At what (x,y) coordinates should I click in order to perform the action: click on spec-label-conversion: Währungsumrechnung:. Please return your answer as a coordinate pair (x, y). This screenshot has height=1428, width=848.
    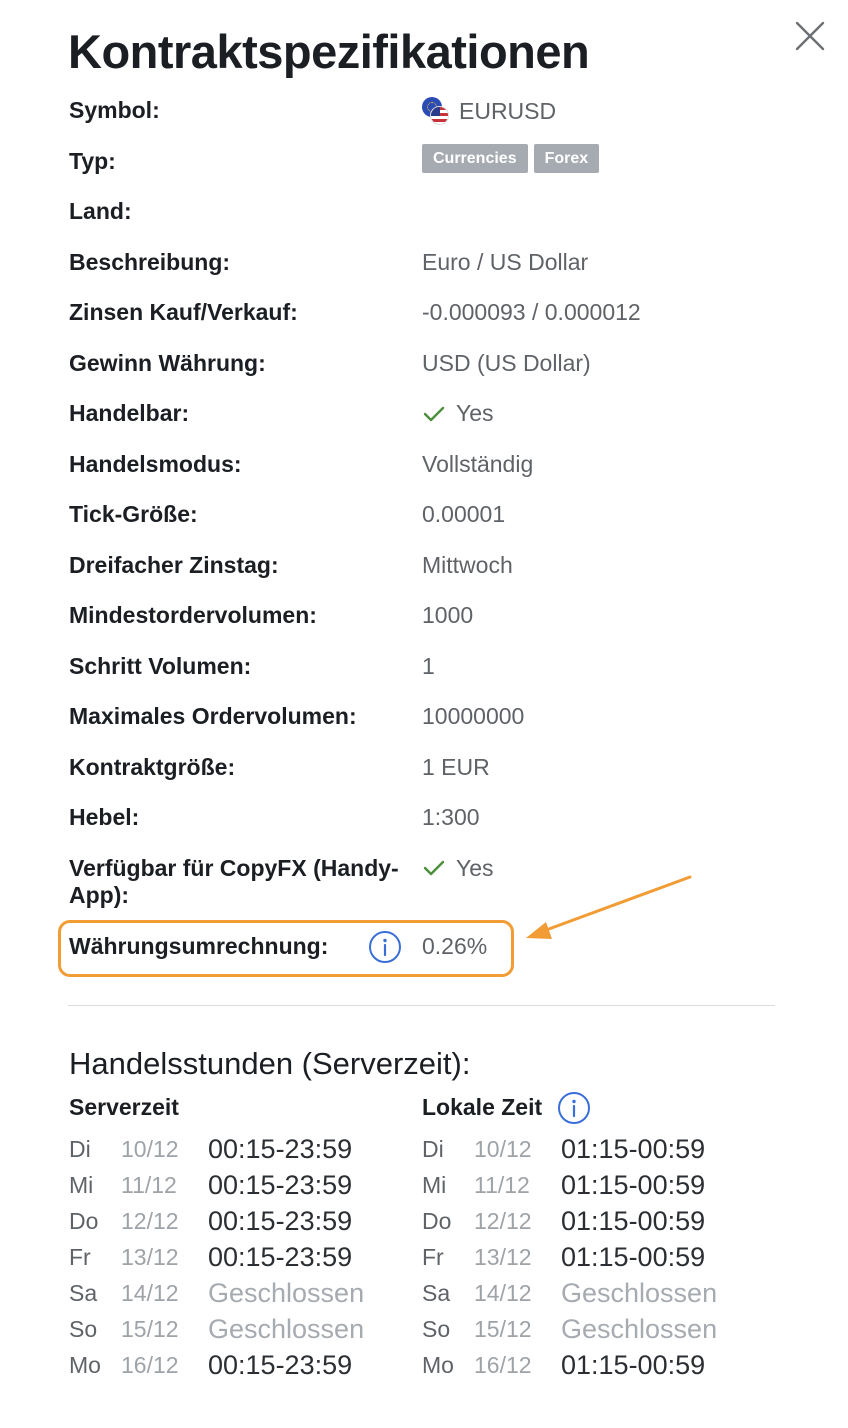
    Looking at the image, I should click on (199, 946).